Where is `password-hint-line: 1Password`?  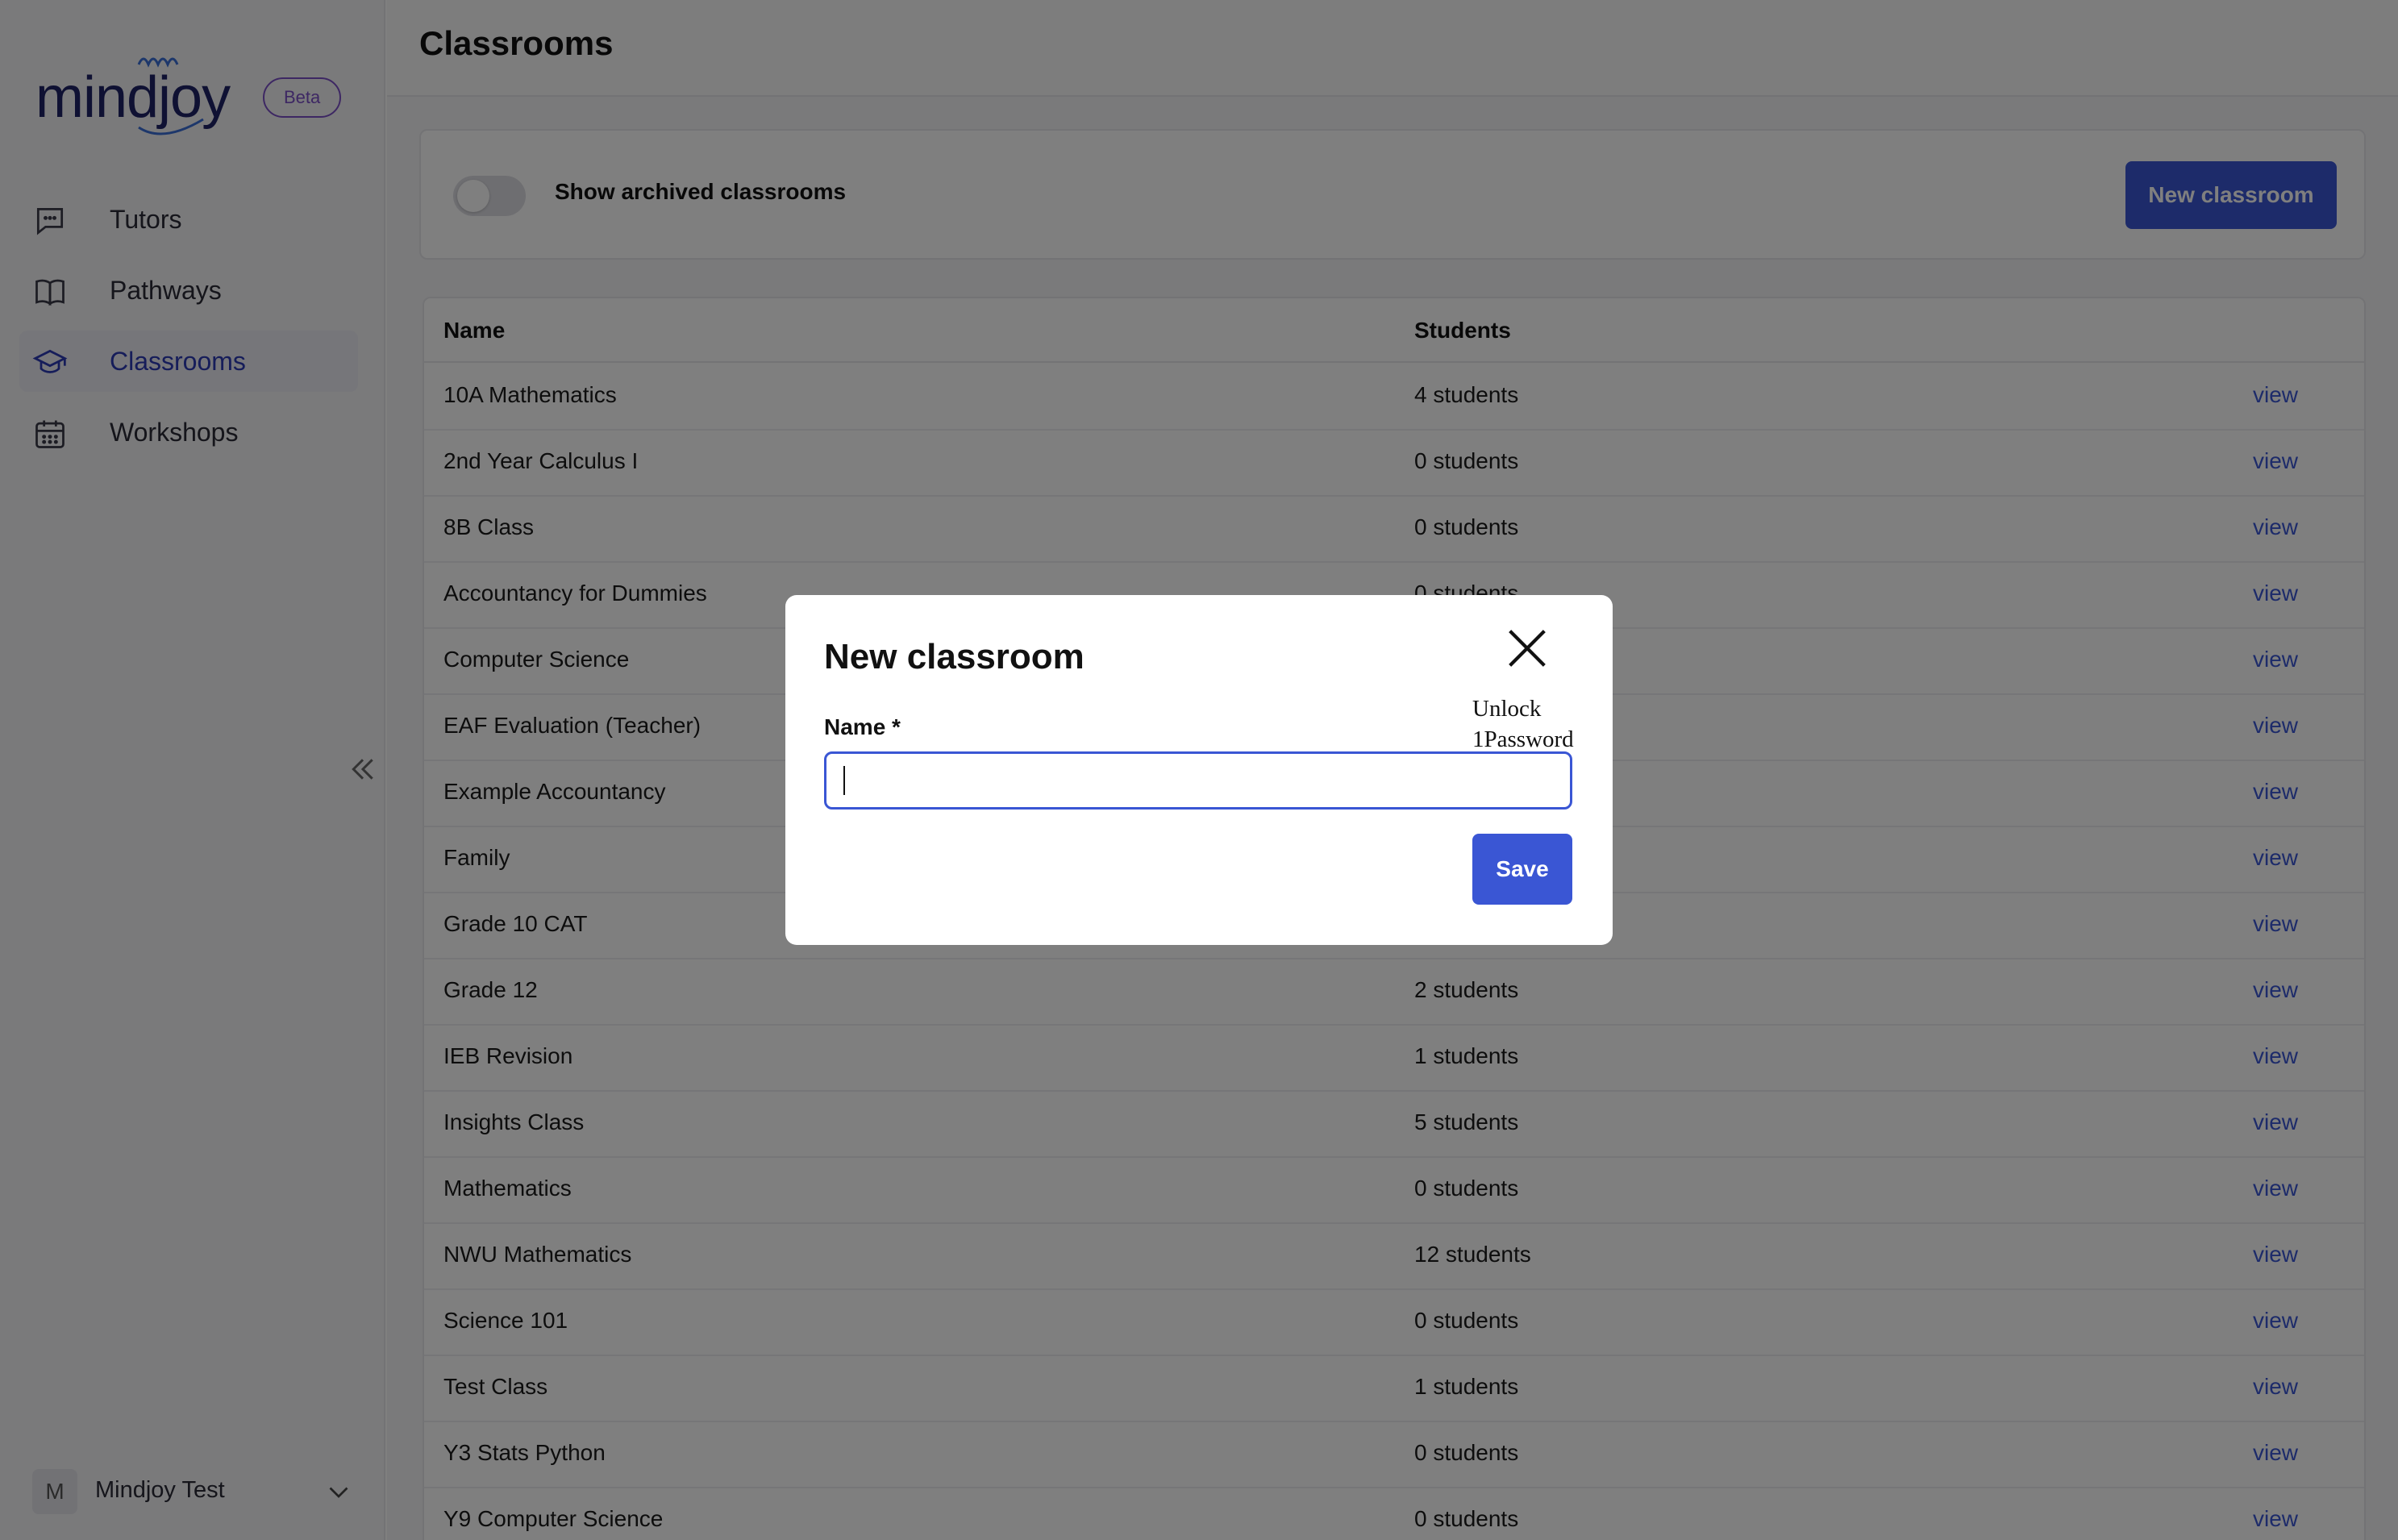
password-hint-line: 1Password is located at coordinates (1523, 739).